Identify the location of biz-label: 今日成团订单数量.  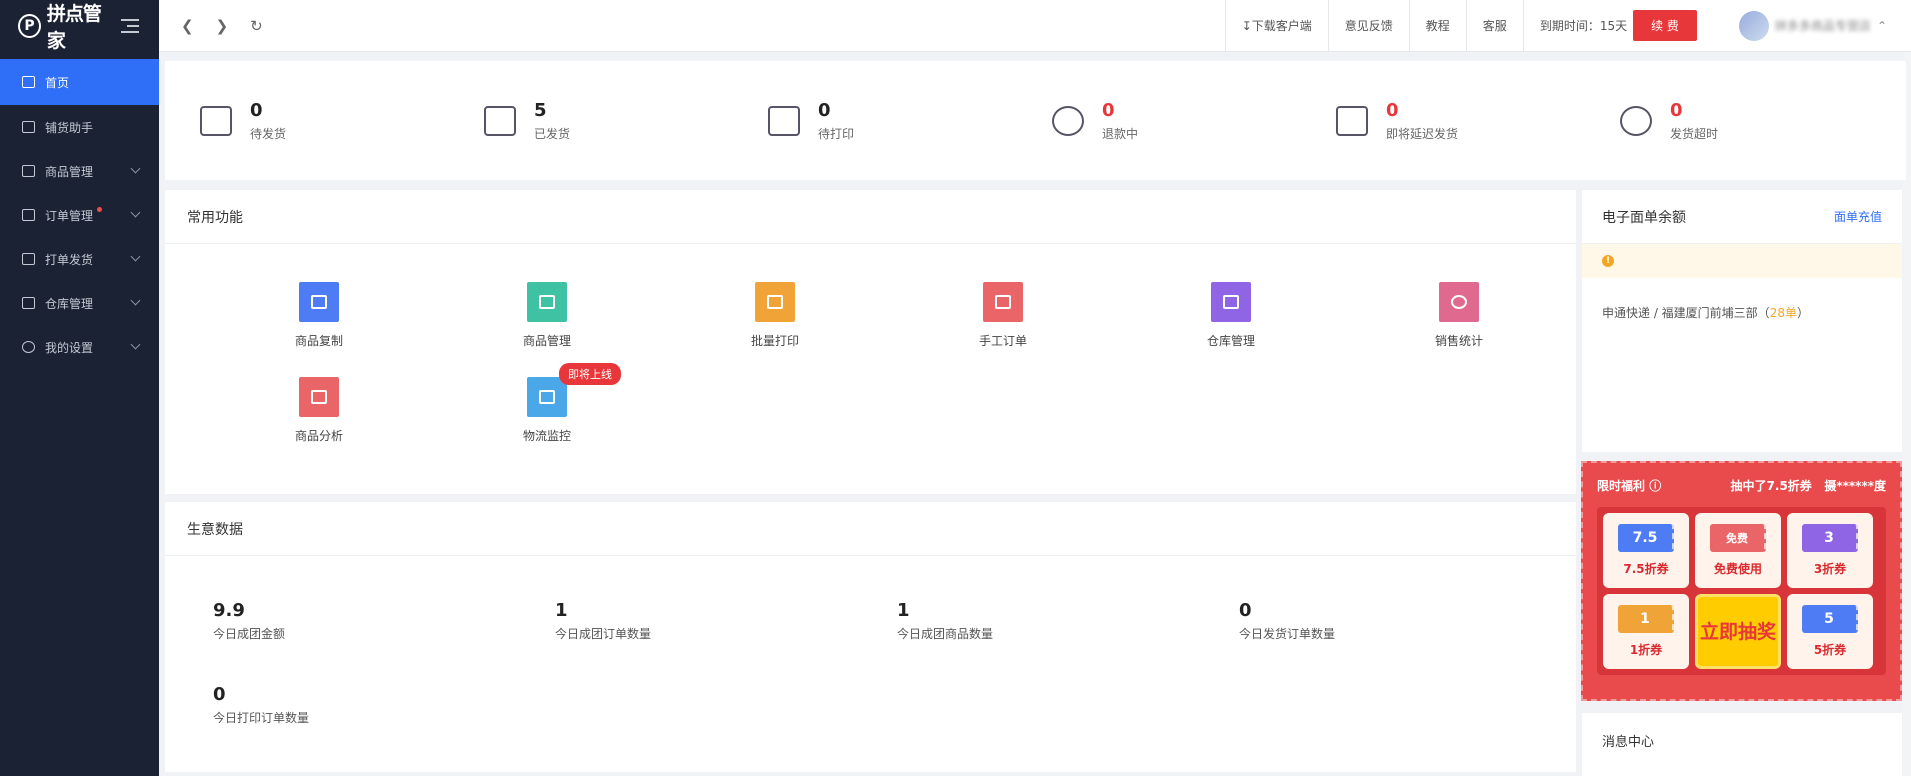
(603, 634).